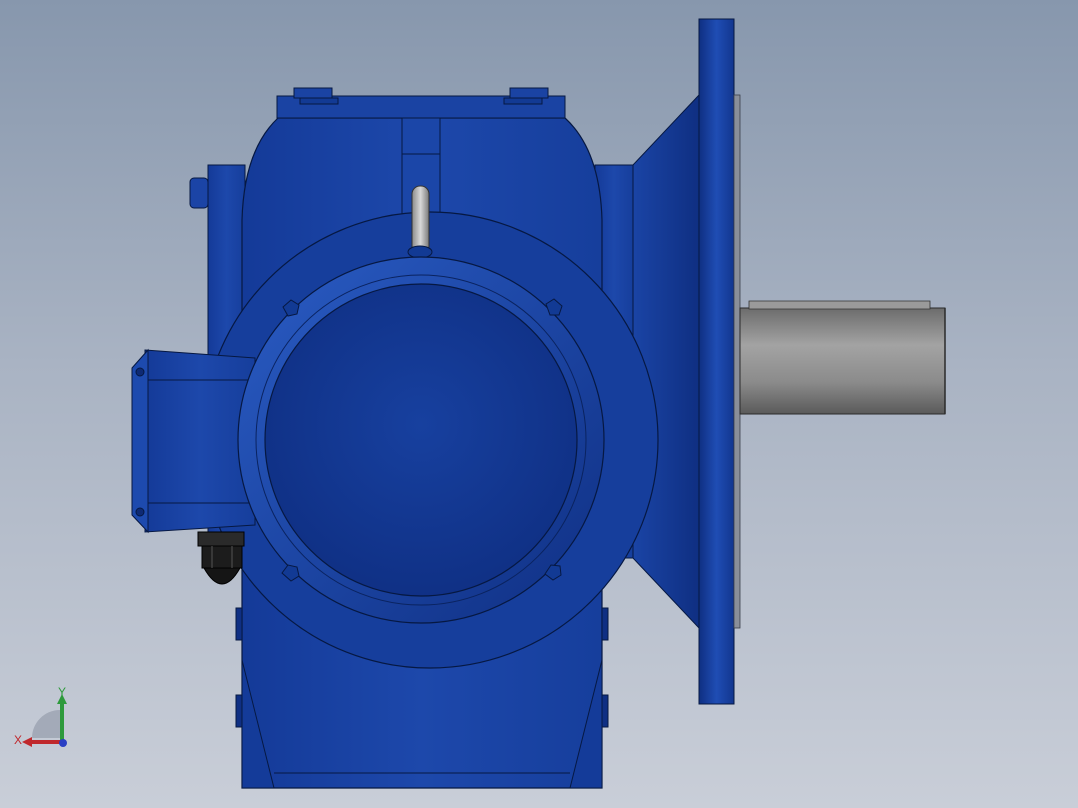 This screenshot has width=1078, height=808. What do you see at coordinates (62, 692) in the screenshot?
I see `triad-y-label: Y` at bounding box center [62, 692].